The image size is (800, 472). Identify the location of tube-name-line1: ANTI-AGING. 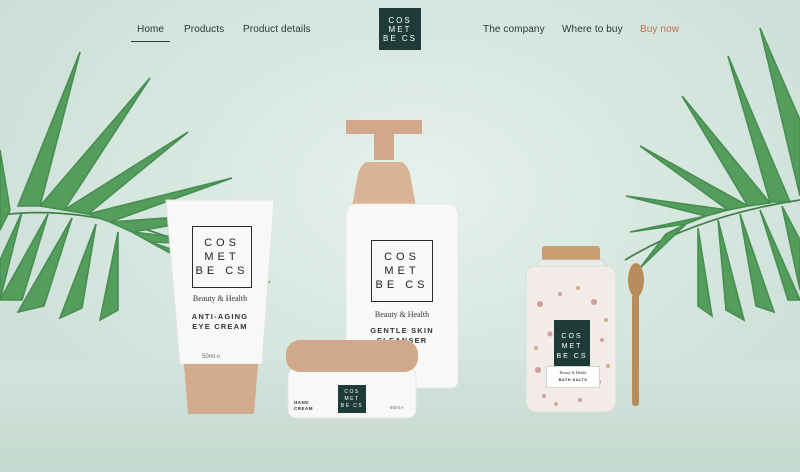
(220, 316).